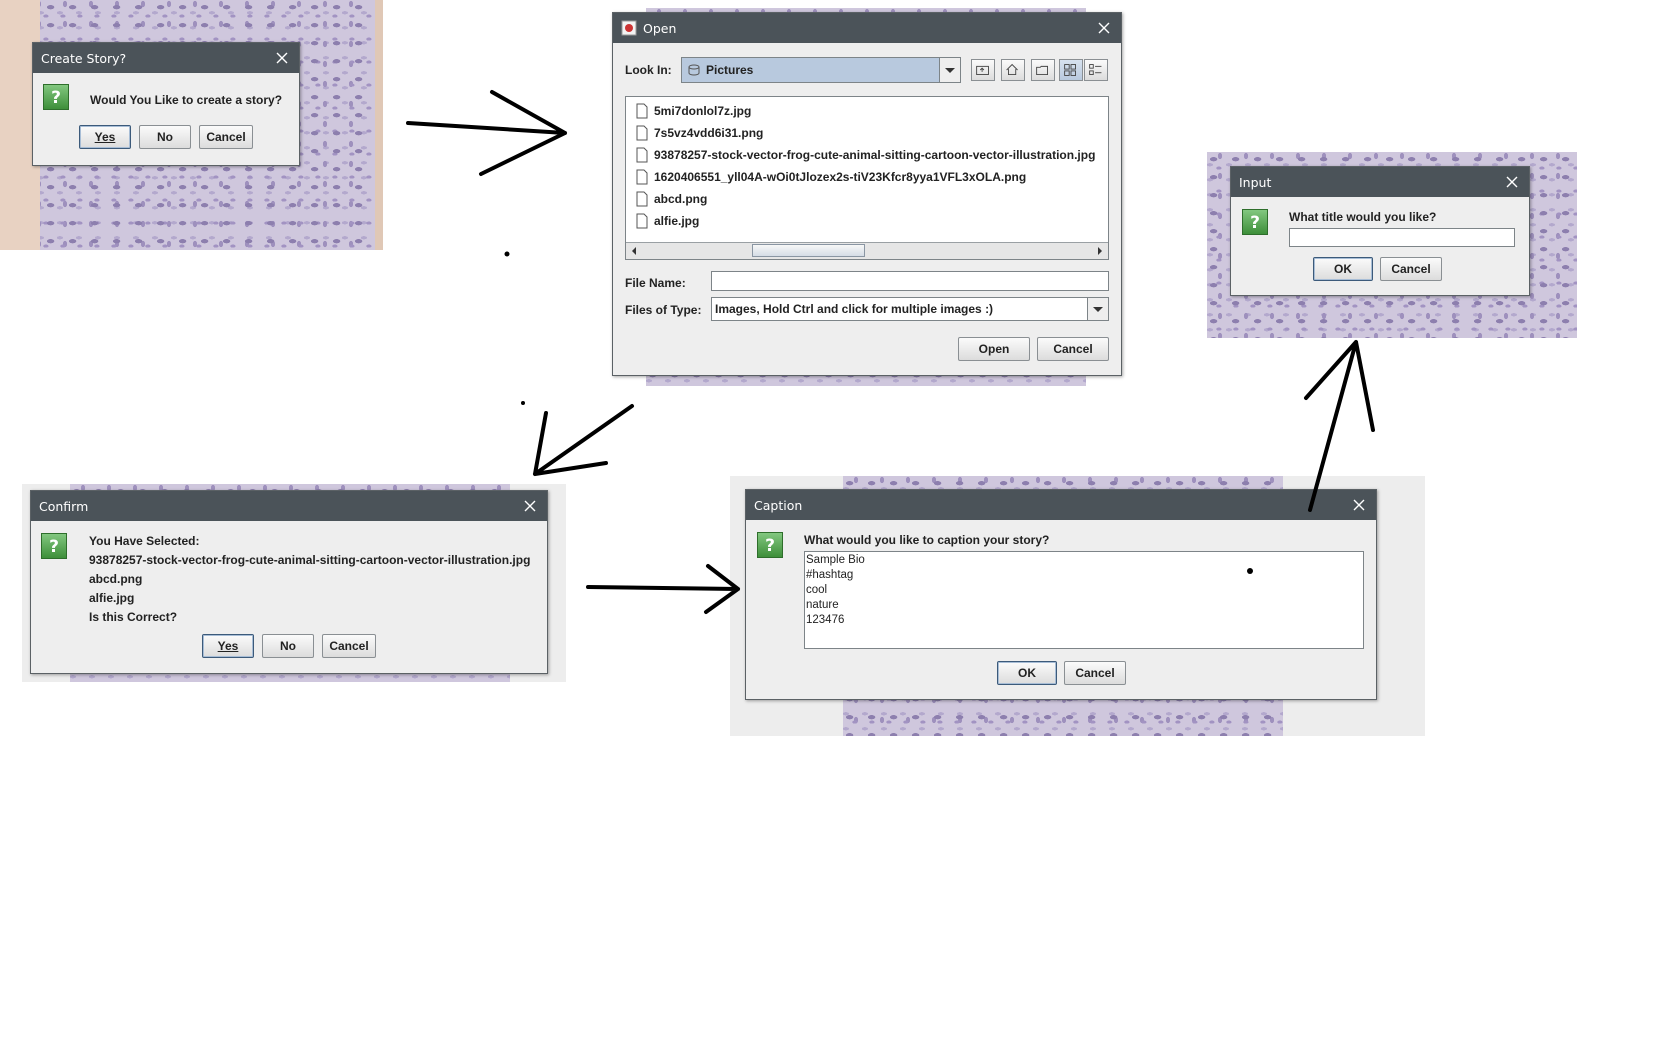  Describe the element at coordinates (1339, 426) in the screenshot. I see `arrow-up` at that location.